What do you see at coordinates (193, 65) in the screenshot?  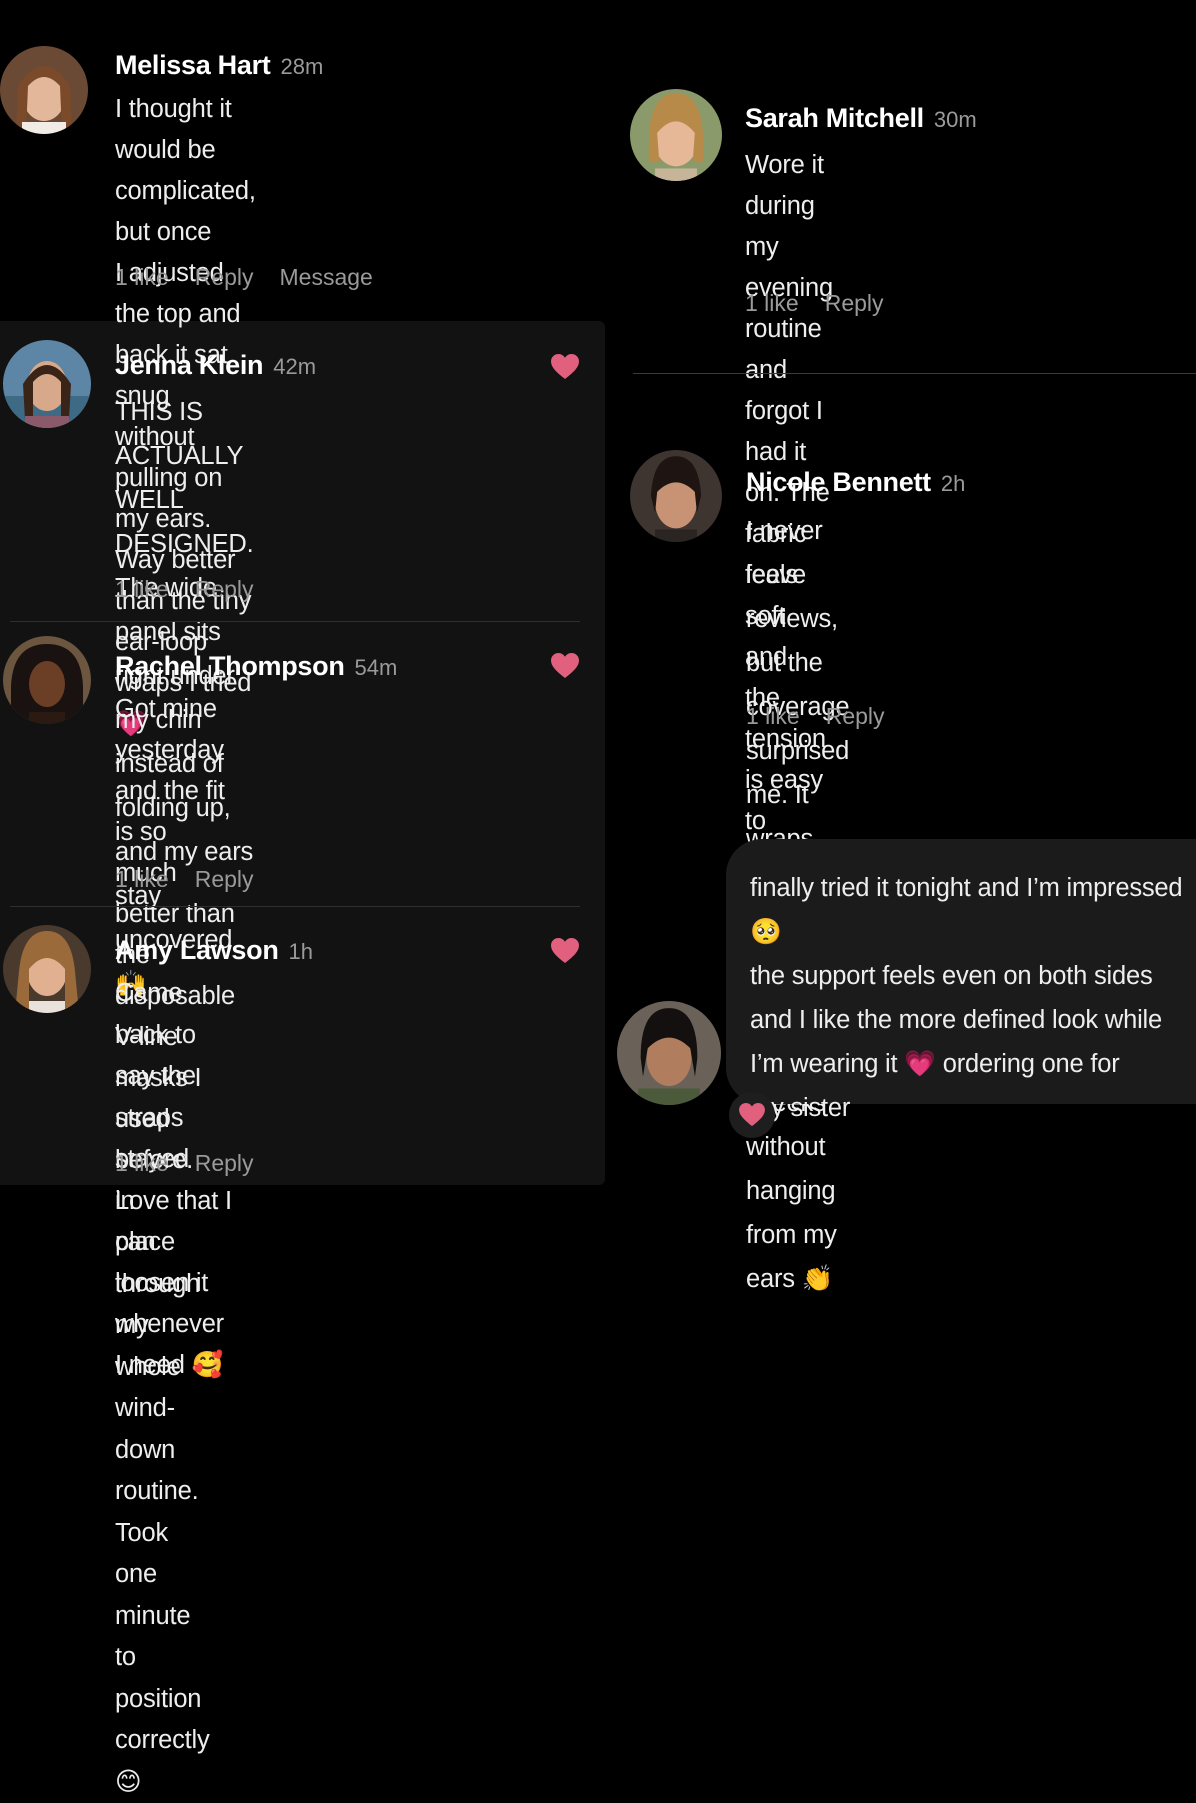 I see `comment-author: Melissa Hart` at bounding box center [193, 65].